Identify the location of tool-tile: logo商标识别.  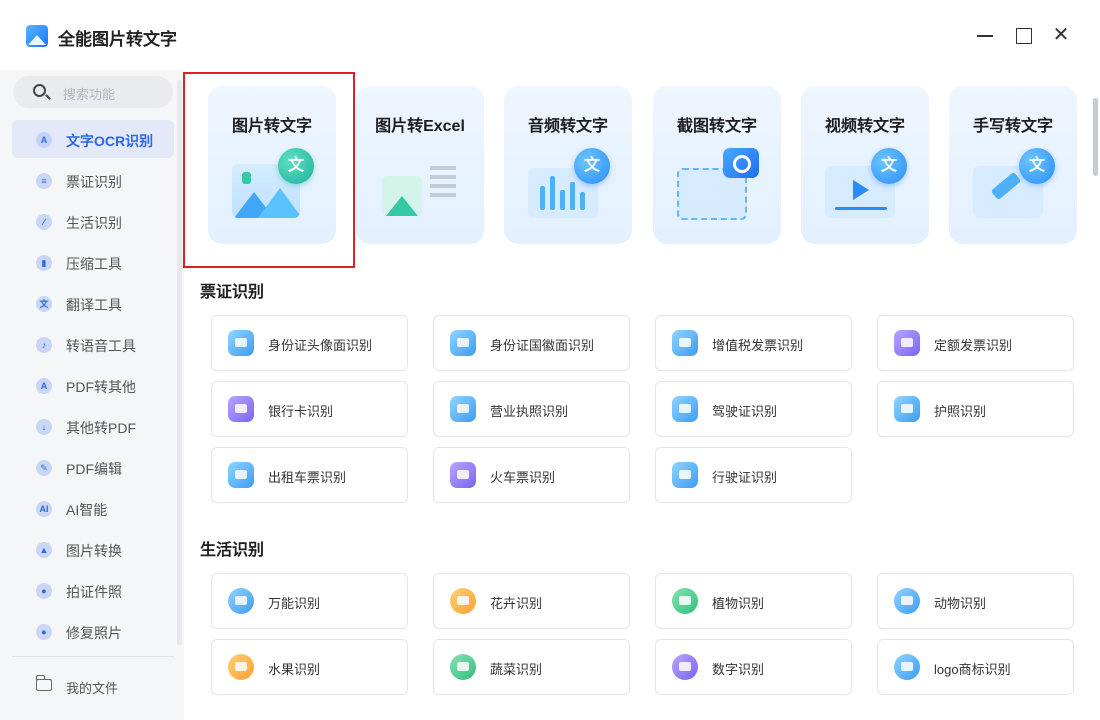
(975, 667).